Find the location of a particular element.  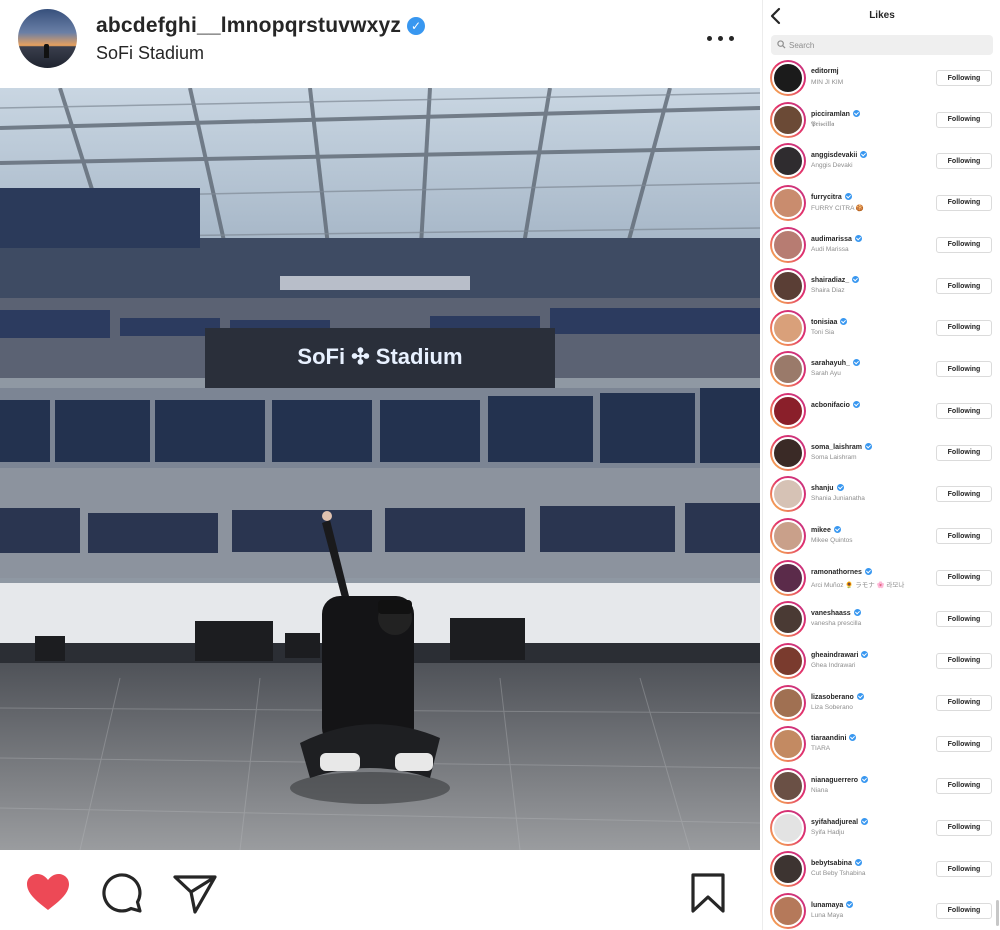

save-button is located at coordinates (708, 895).